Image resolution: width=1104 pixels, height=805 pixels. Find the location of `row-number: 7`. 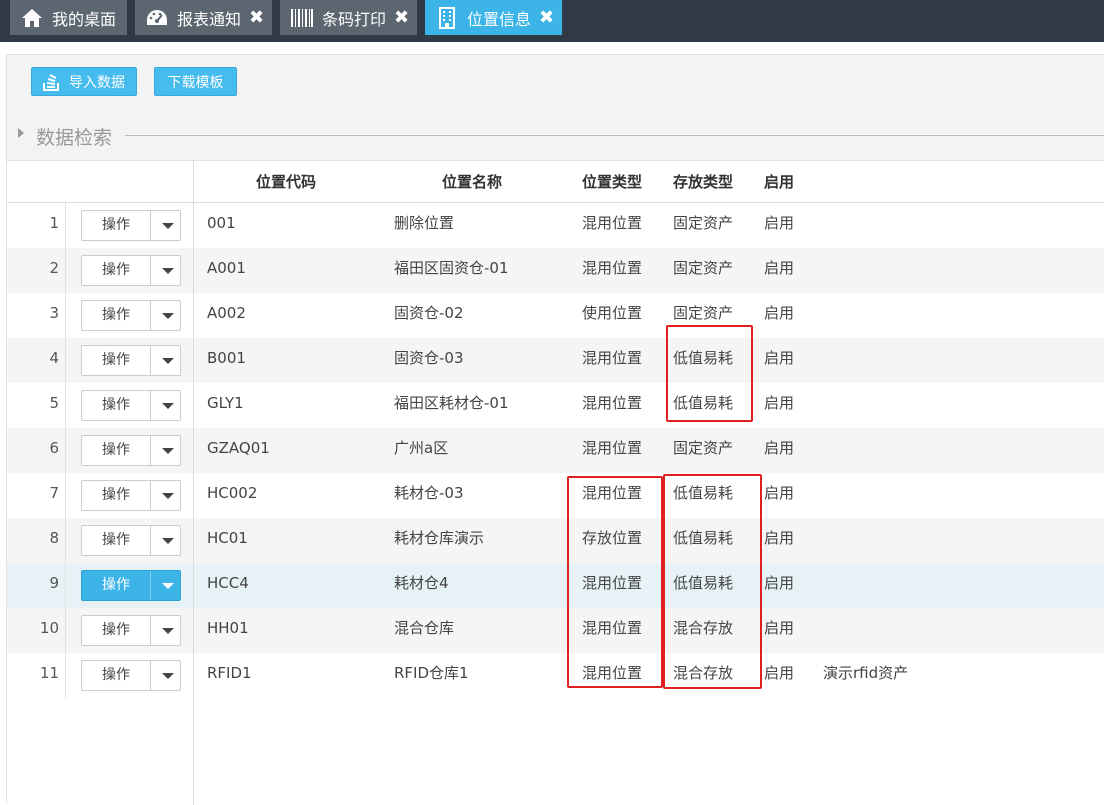

row-number: 7 is located at coordinates (36, 495).